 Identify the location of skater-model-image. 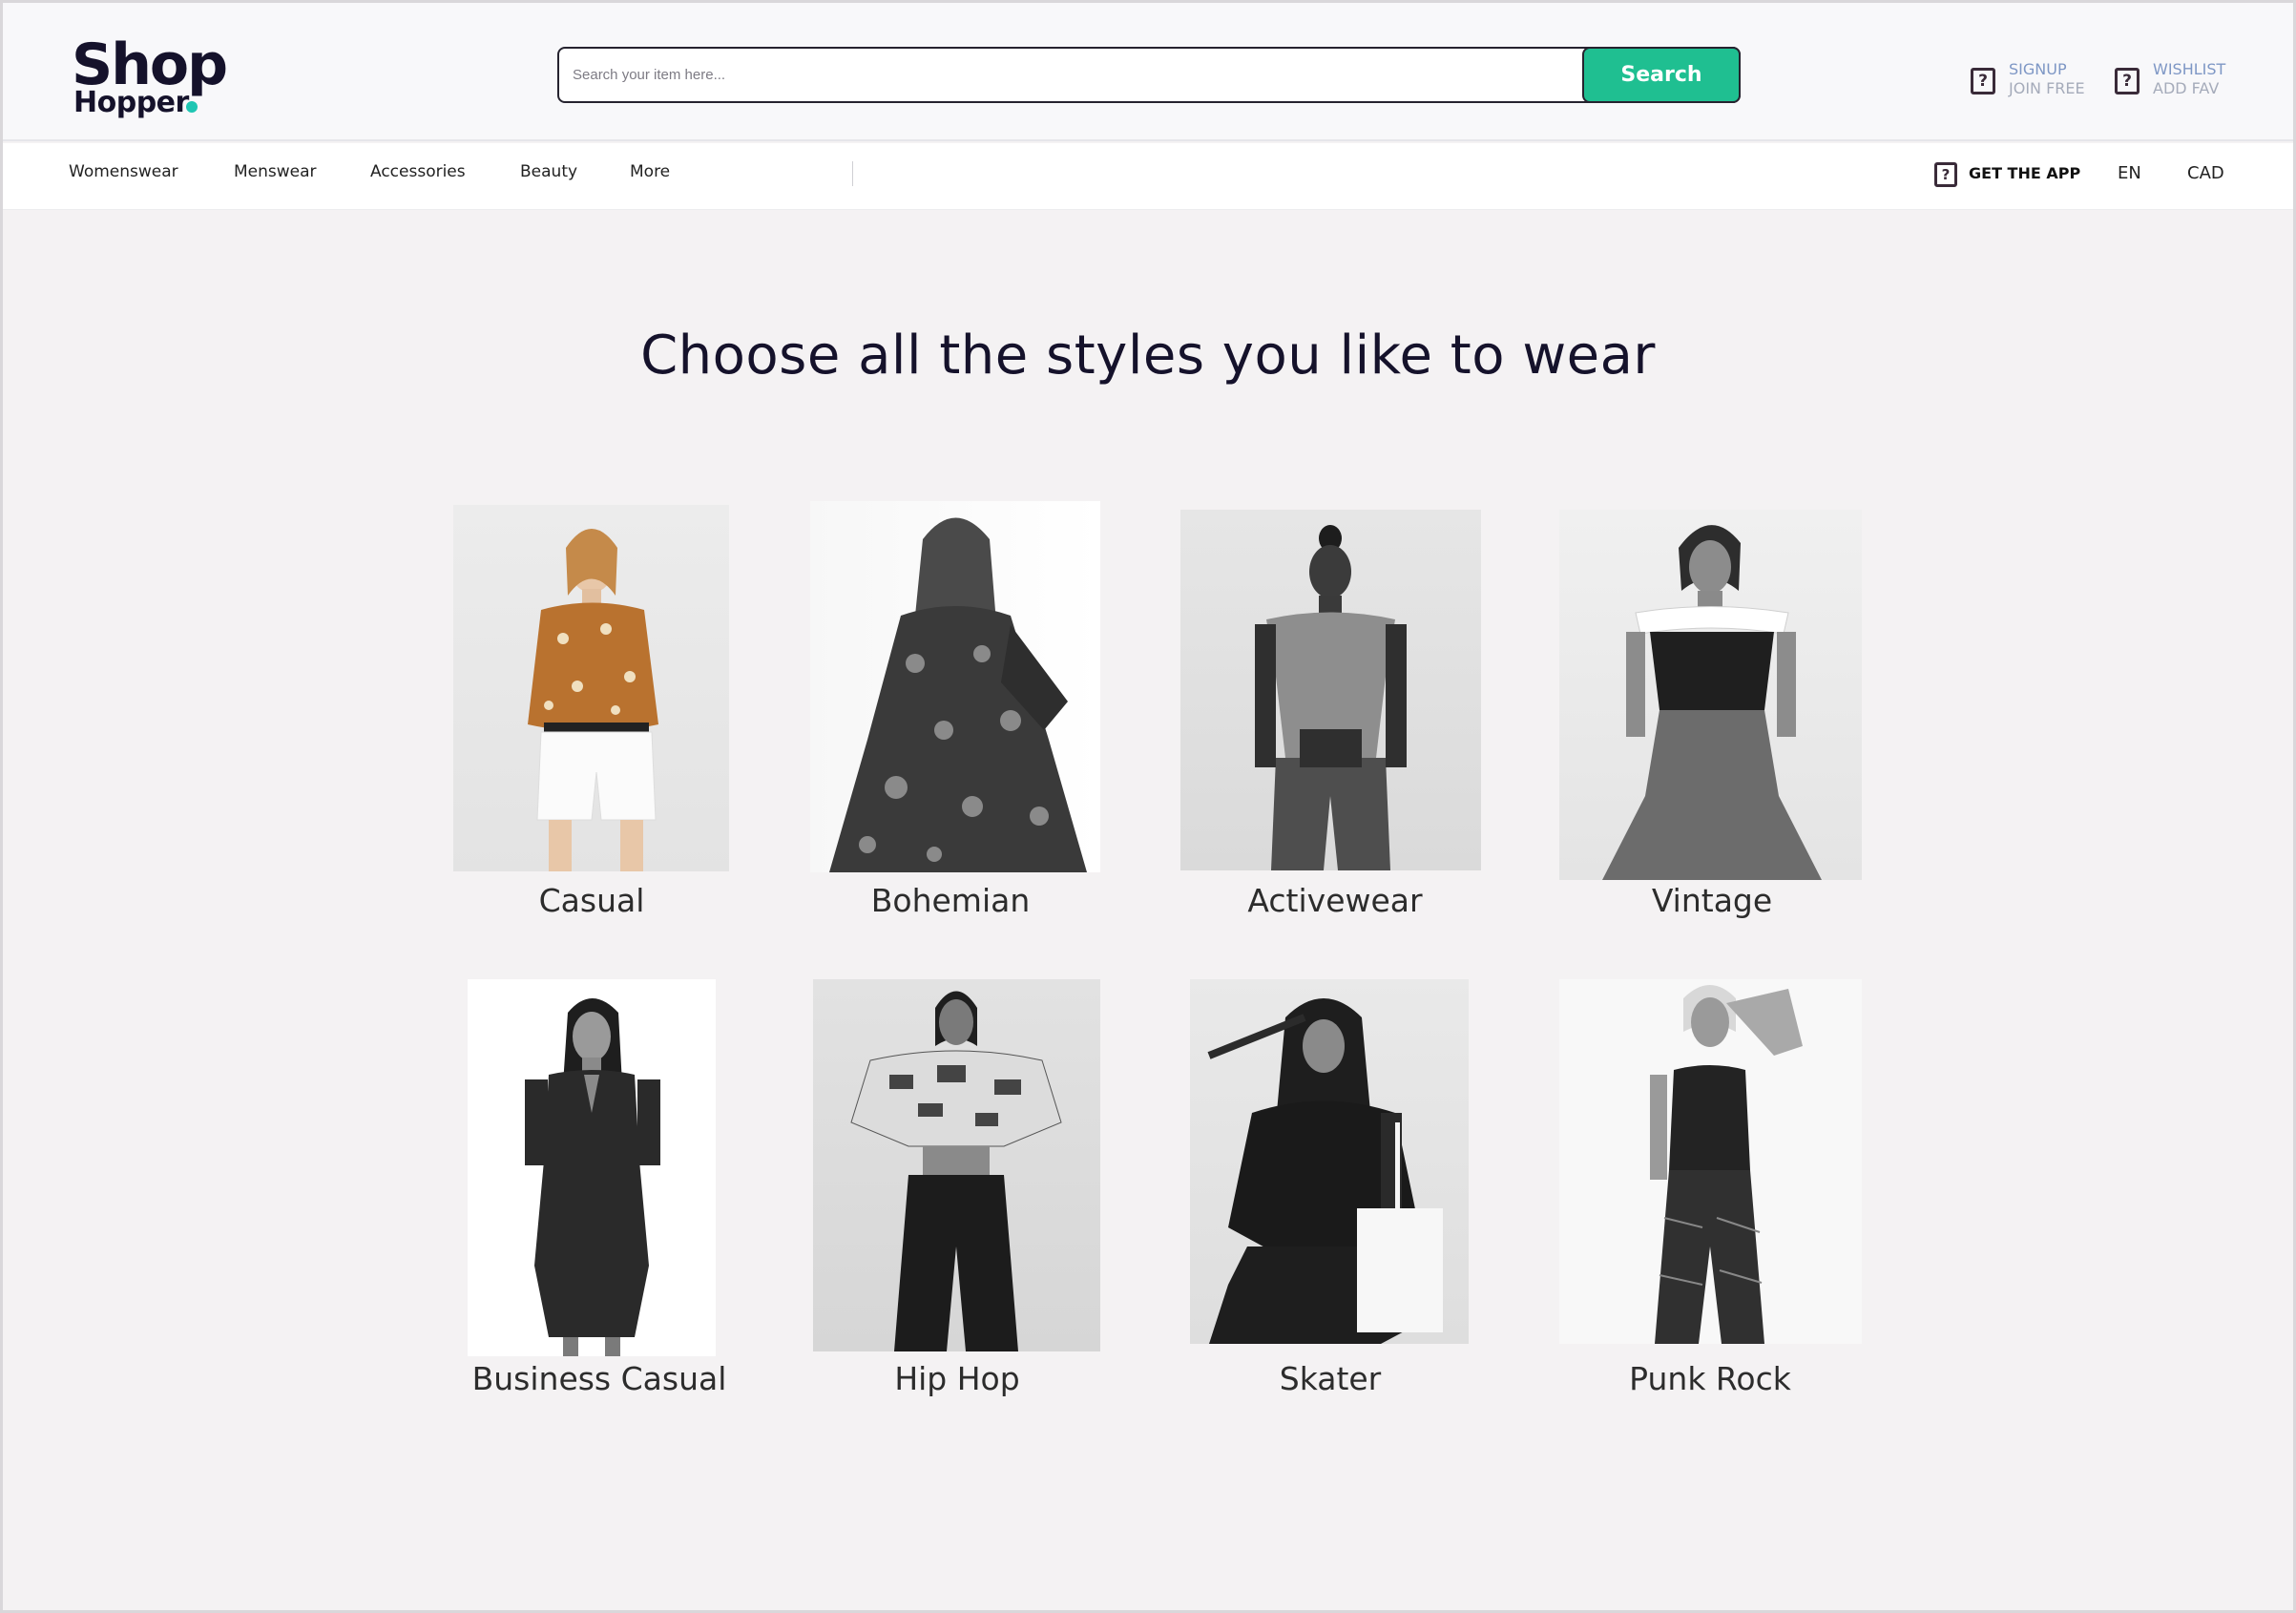
(1329, 1161).